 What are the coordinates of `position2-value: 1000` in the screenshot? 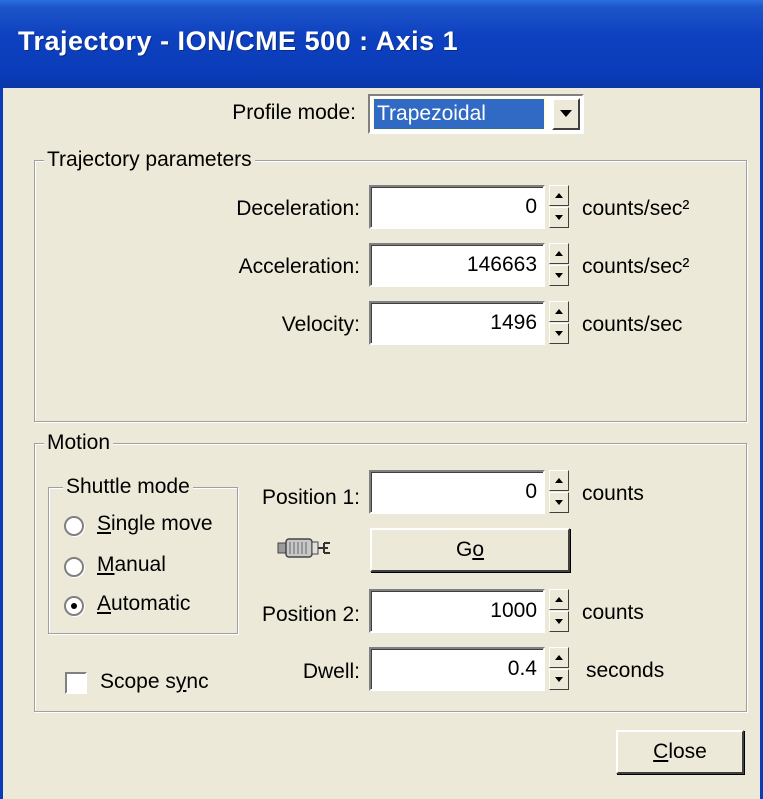 It's located at (513, 610).